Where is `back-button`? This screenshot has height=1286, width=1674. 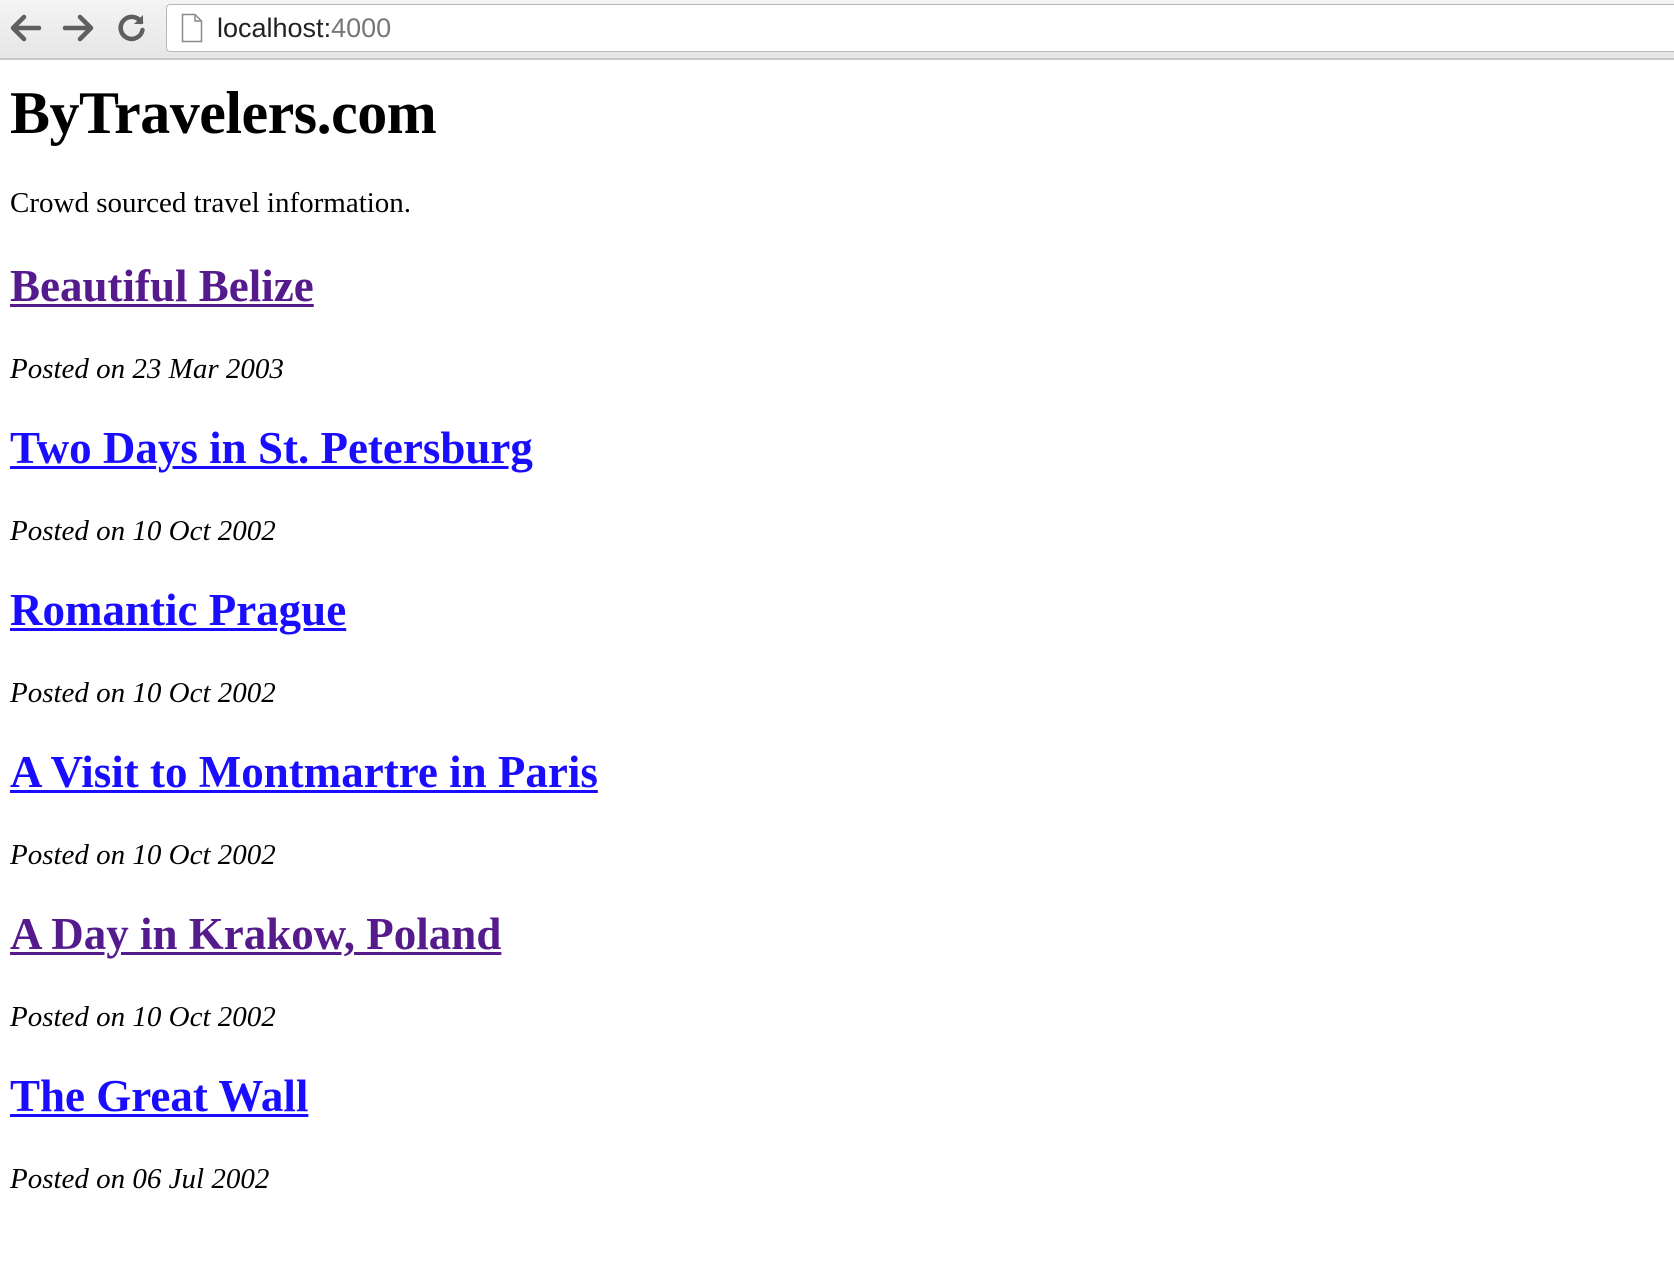 back-button is located at coordinates (26, 28).